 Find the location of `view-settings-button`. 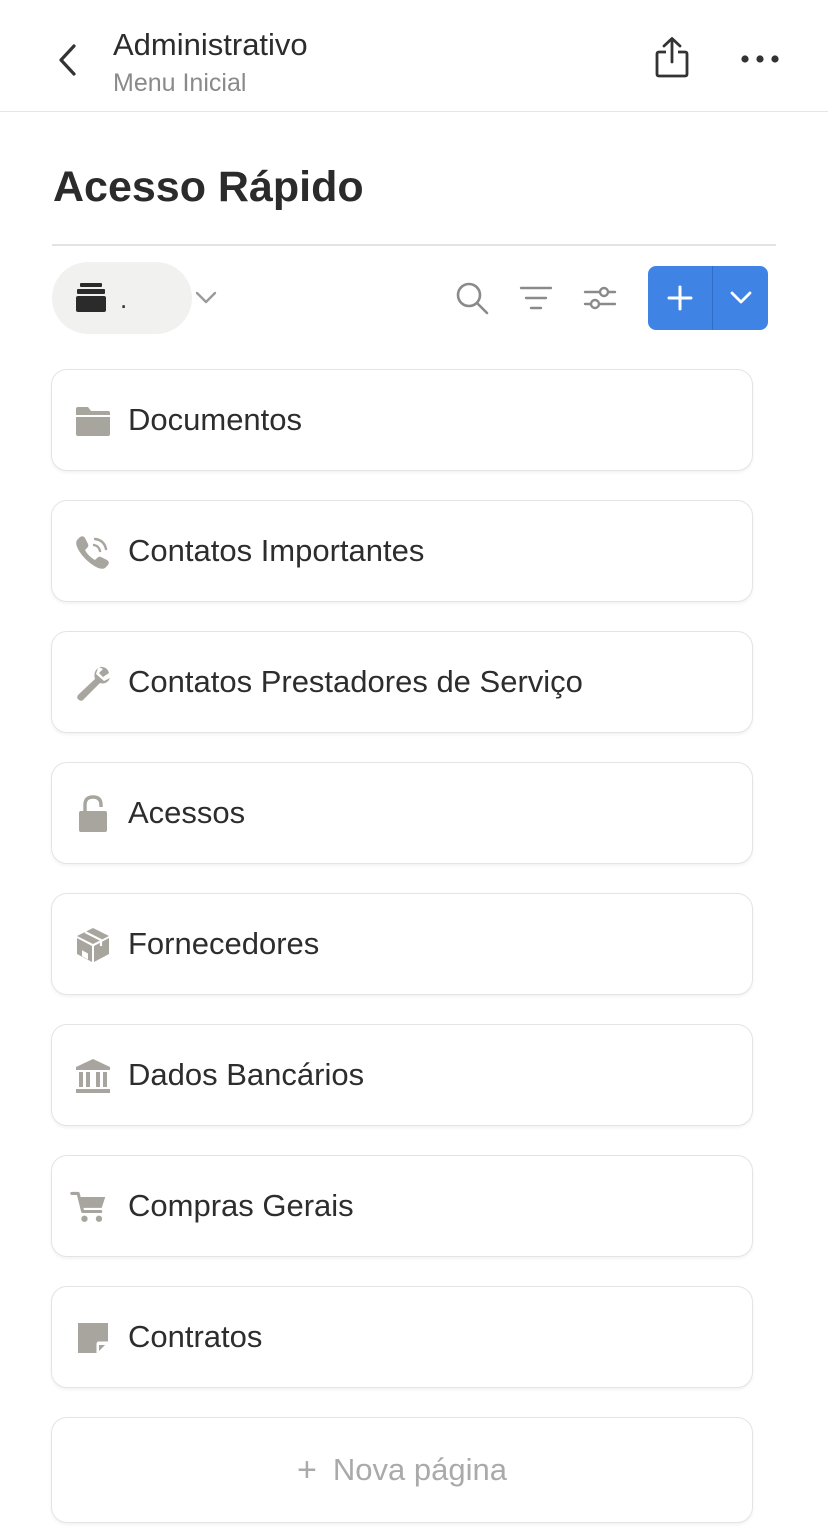

view-settings-button is located at coordinates (600, 298).